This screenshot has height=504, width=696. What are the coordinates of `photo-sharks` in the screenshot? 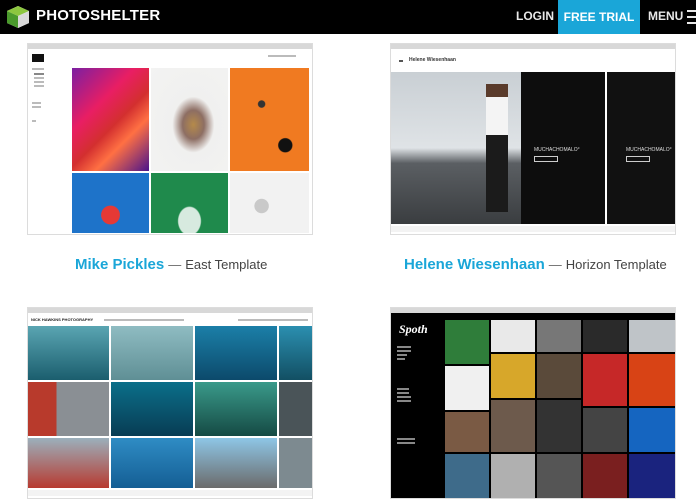 It's located at (152, 353).